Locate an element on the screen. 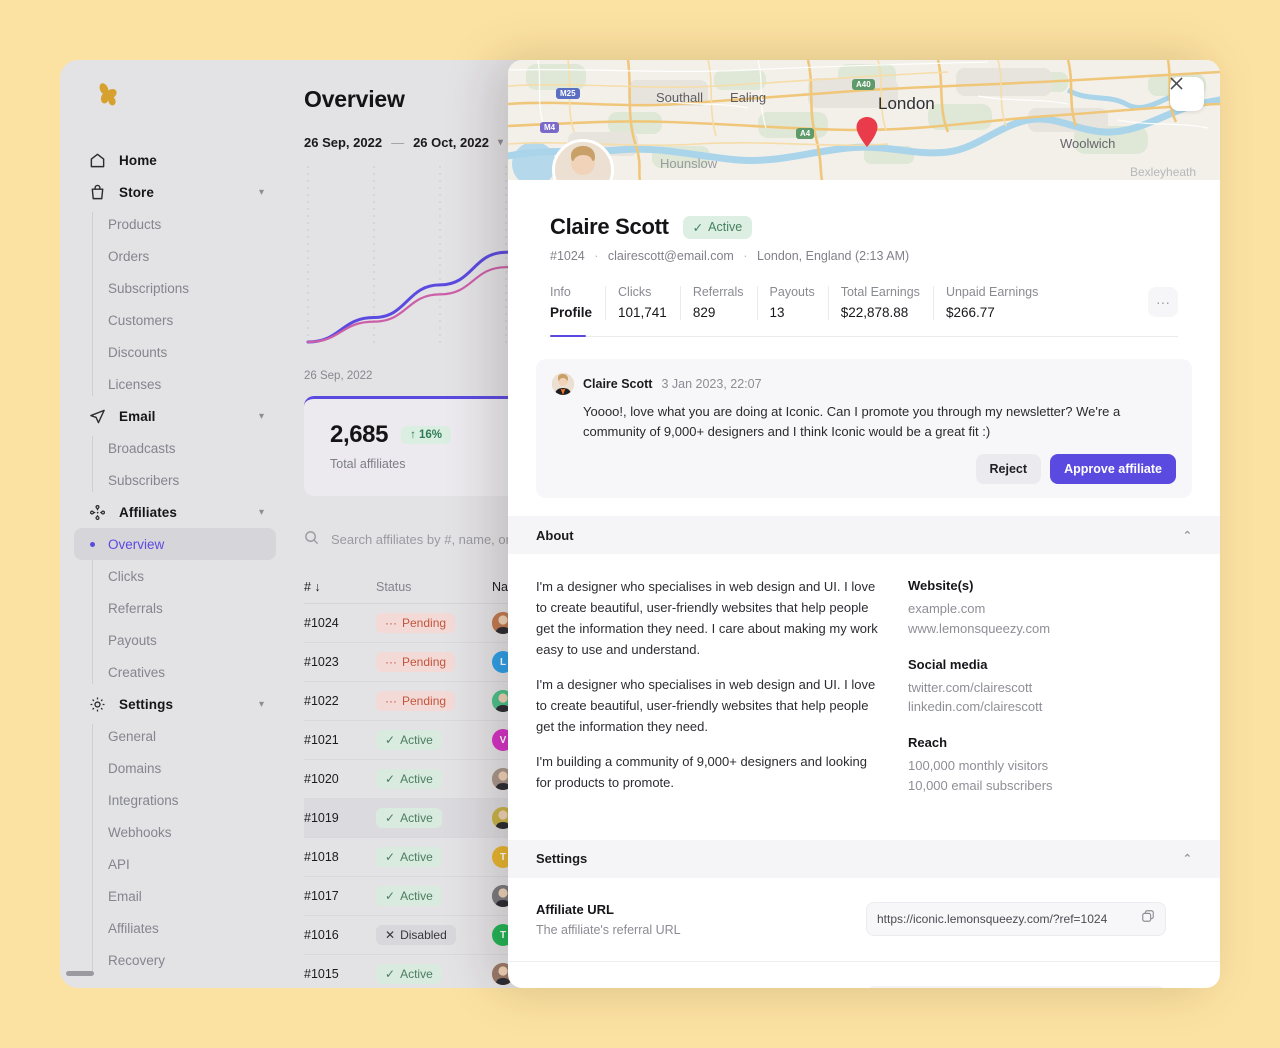 Image resolution: width=1280 pixels, height=1048 pixels. sidebar-item-store: Store ▾ is located at coordinates (176, 192).